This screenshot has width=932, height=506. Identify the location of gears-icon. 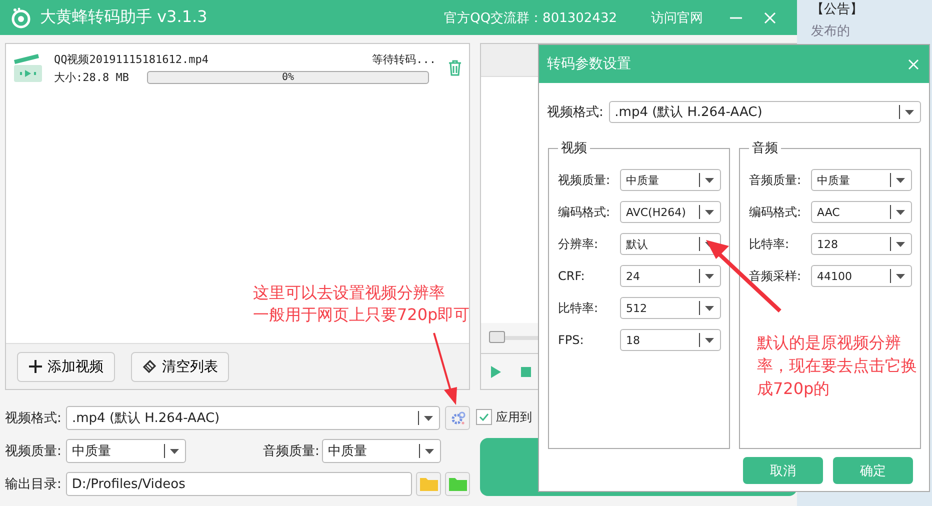
(458, 418).